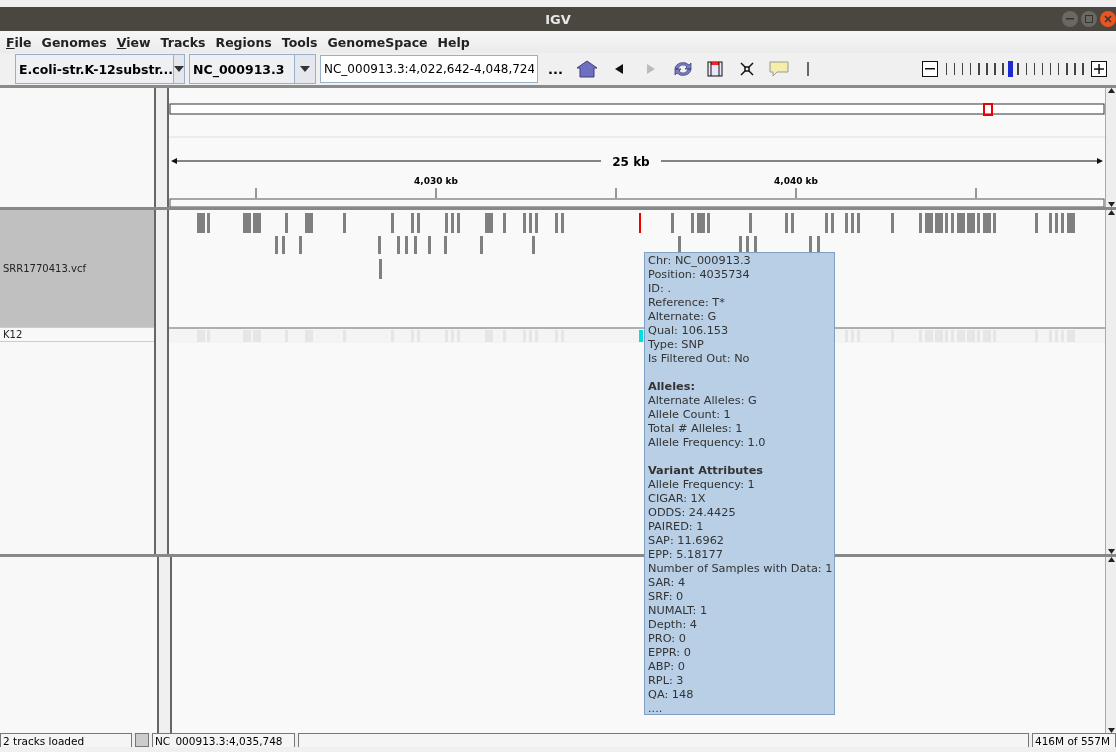 This screenshot has width=1116, height=752. What do you see at coordinates (689, 331) in the screenshot?
I see `tooltip-line: Qual: 106.153` at bounding box center [689, 331].